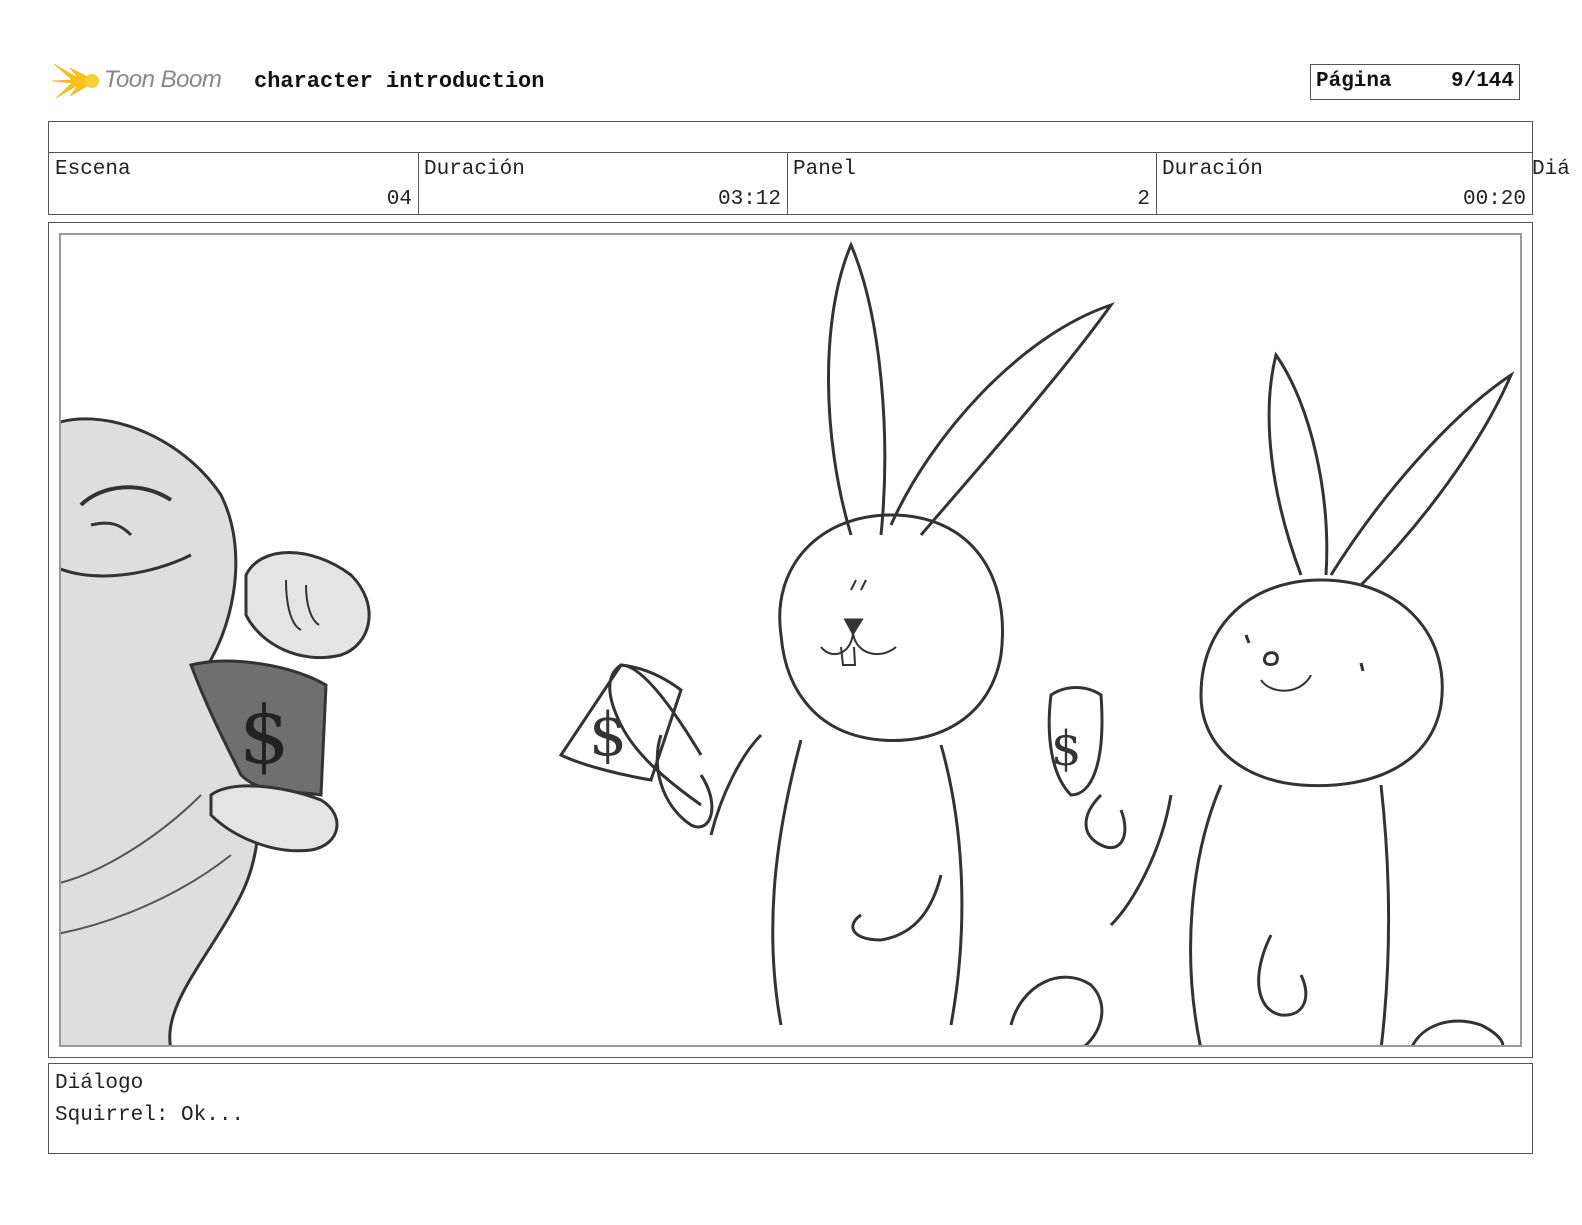  I want to click on page-indicator: Página 9/144, so click(1415, 82).